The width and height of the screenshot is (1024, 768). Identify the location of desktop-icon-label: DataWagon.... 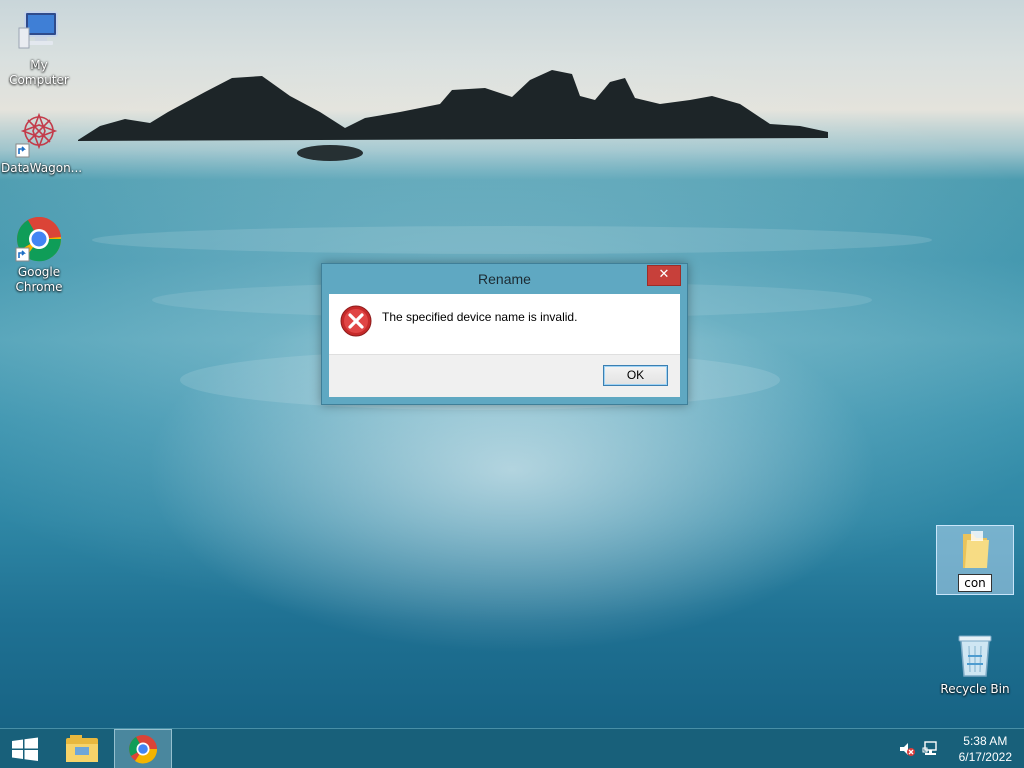
(42, 168).